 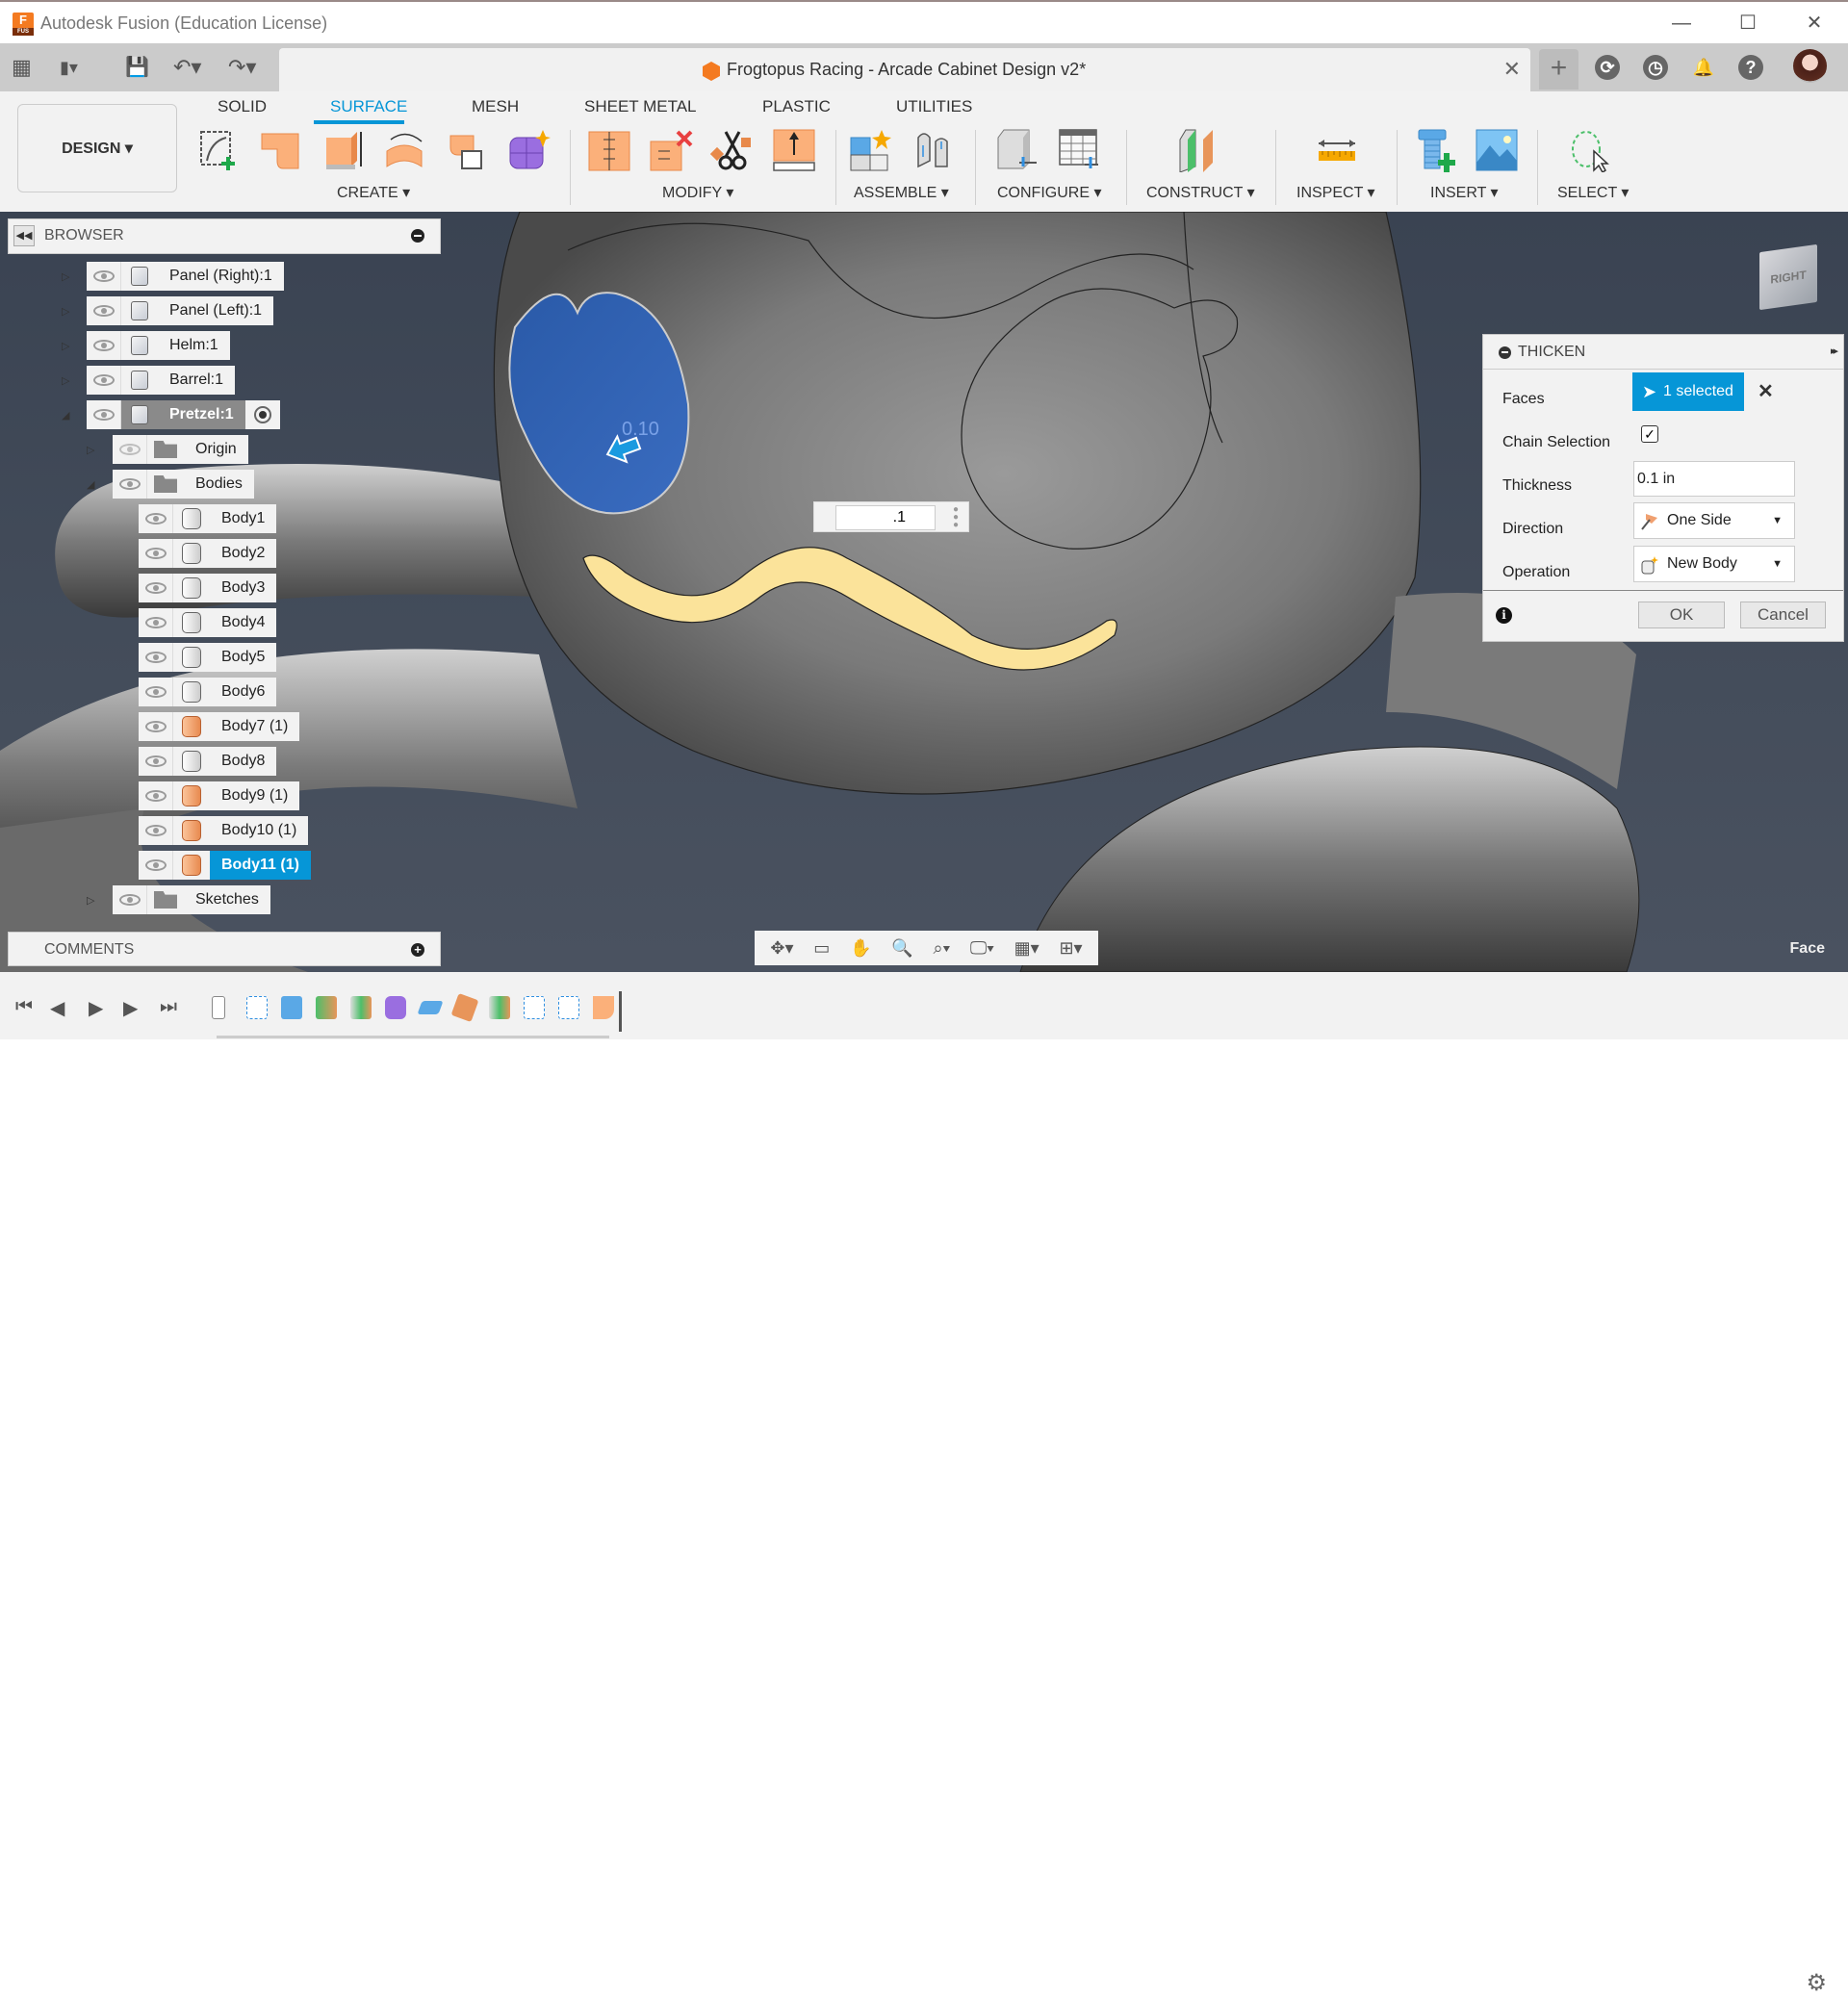 What do you see at coordinates (620, 1012) in the screenshot?
I see `timeline-playhead` at bounding box center [620, 1012].